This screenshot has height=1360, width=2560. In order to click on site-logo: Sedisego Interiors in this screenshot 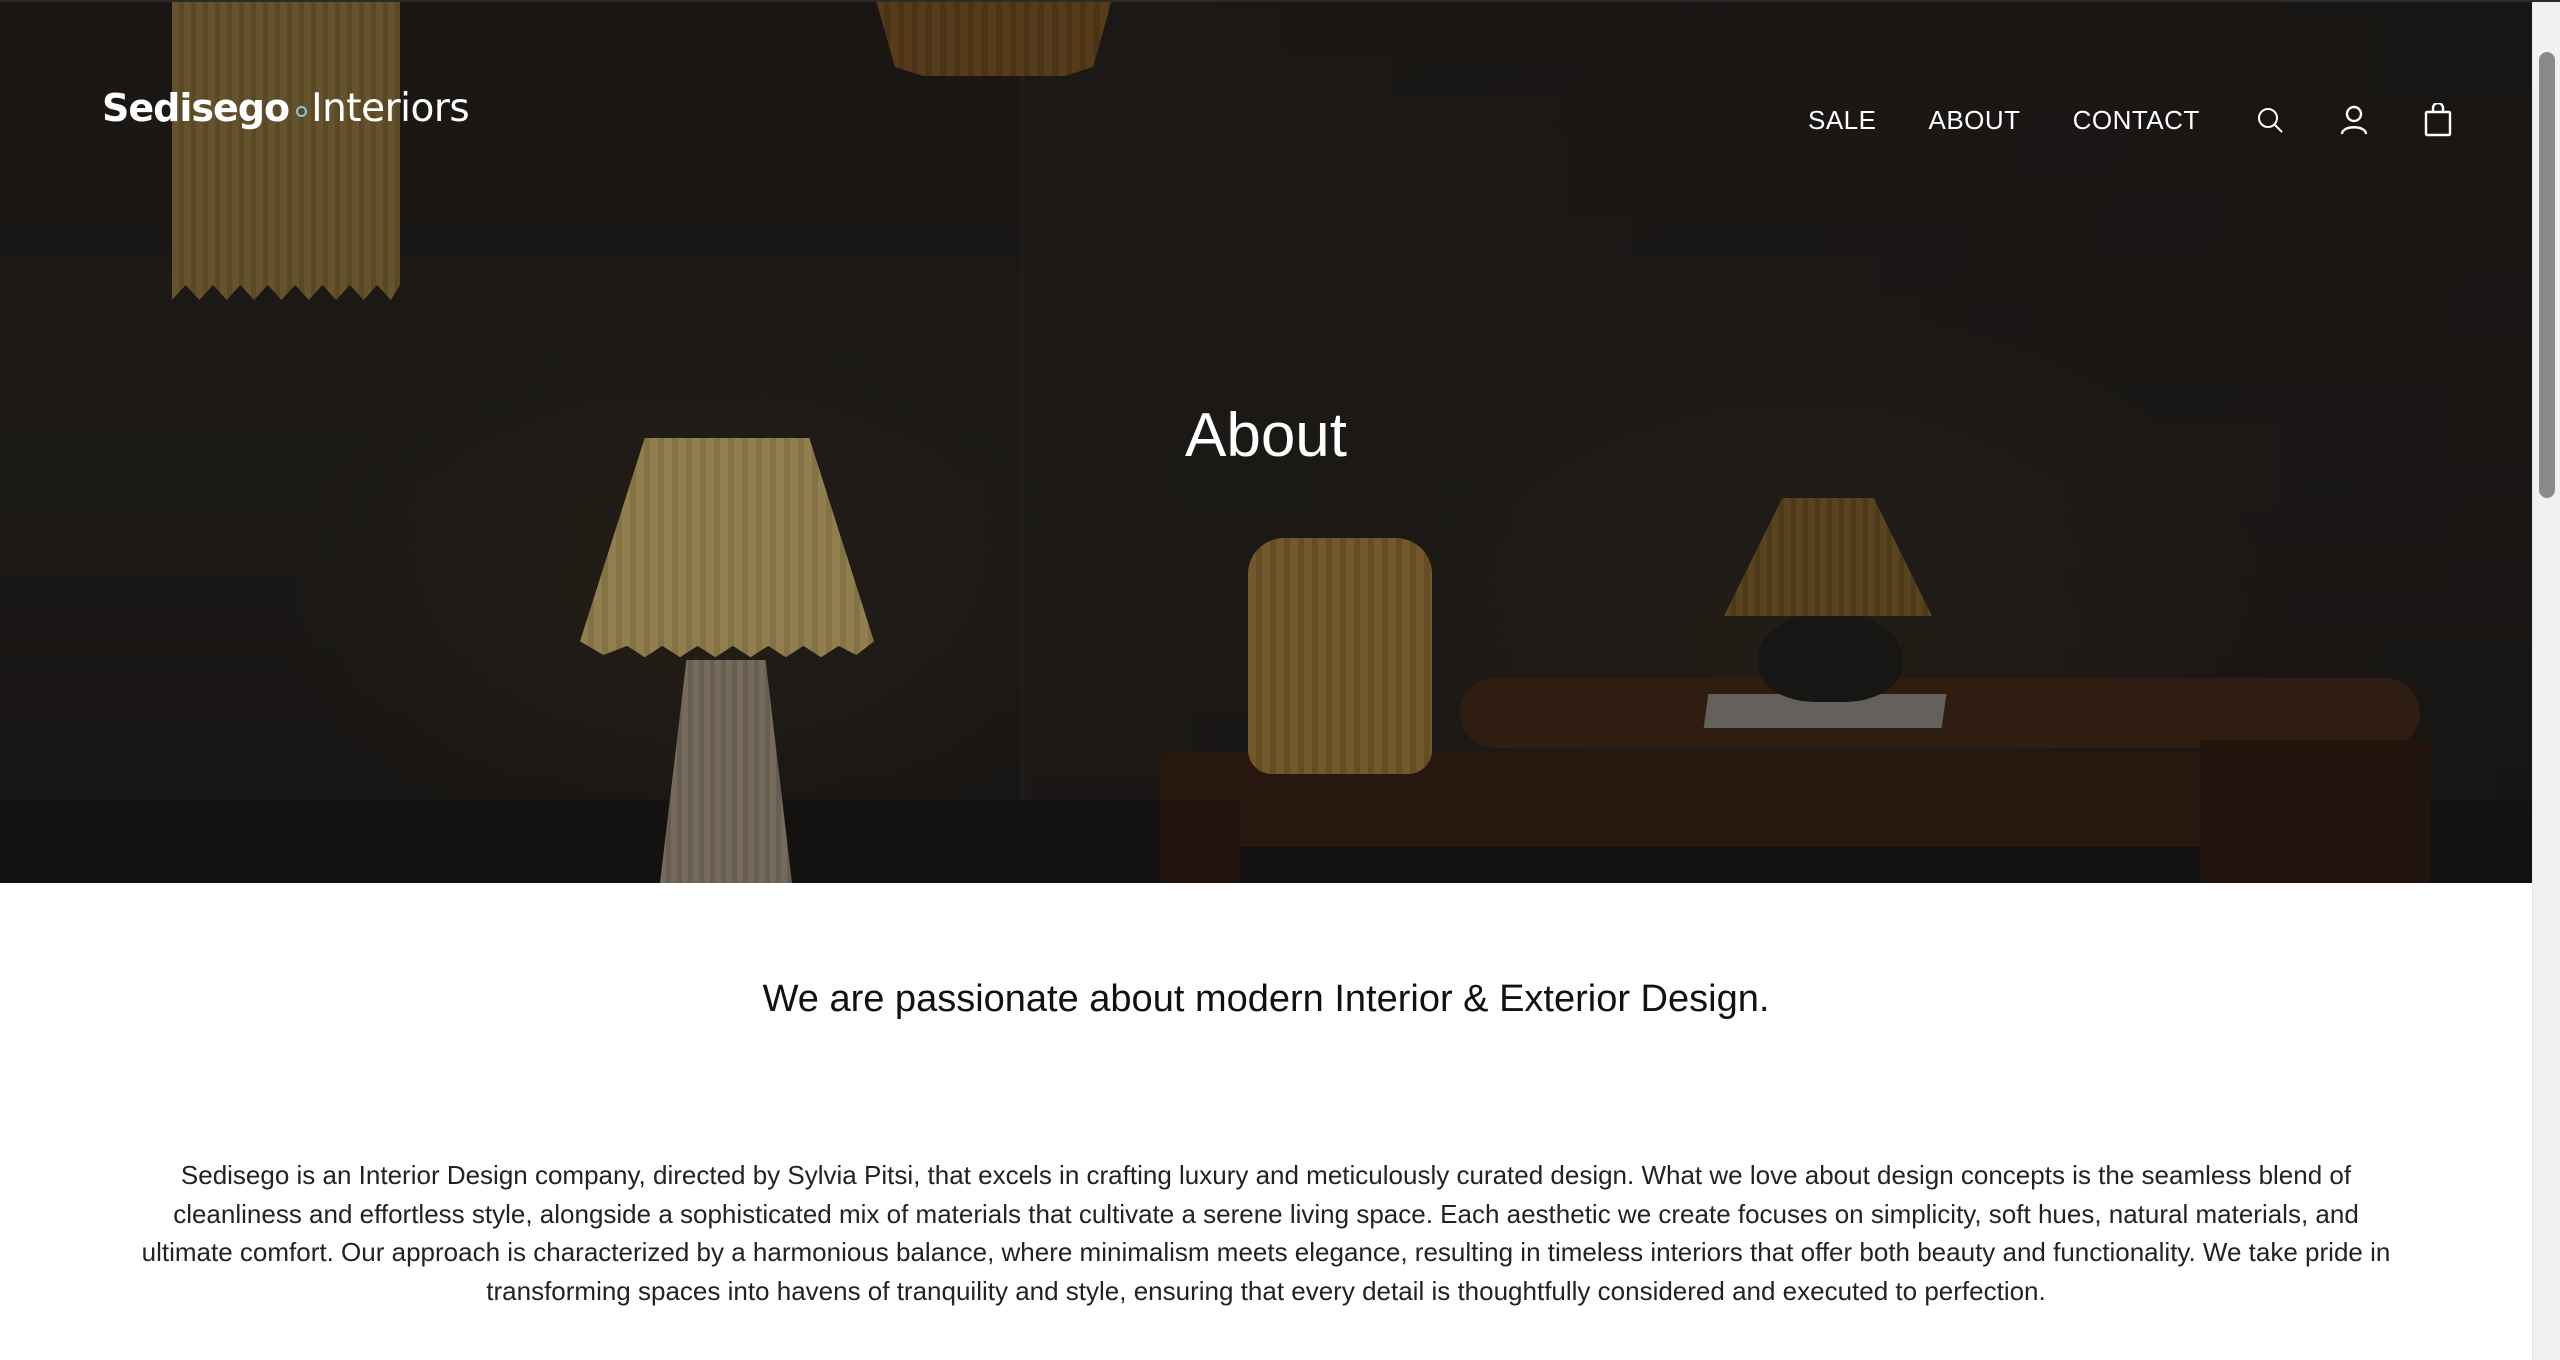, I will do `click(286, 108)`.